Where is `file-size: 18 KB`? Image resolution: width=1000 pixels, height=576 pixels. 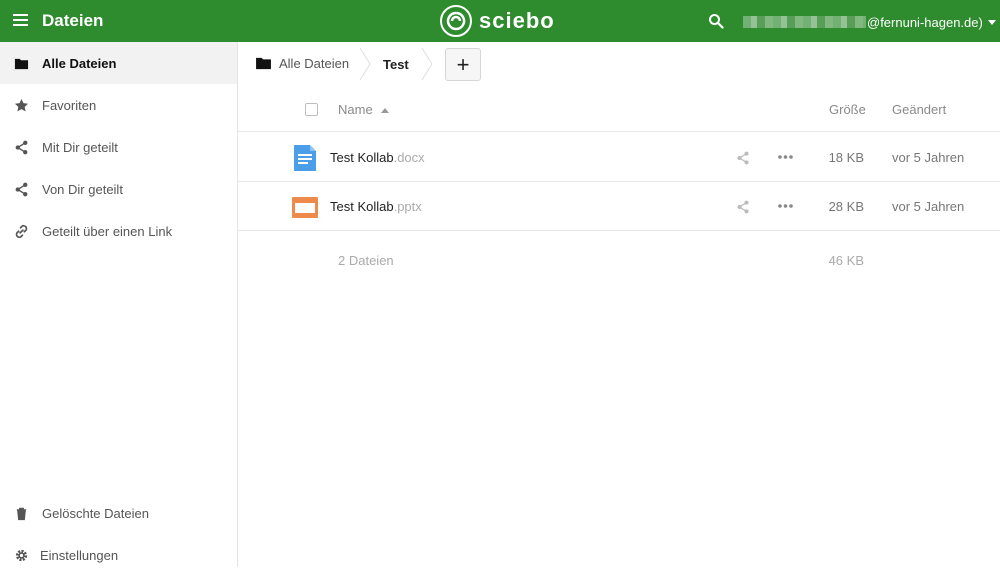
file-size: 18 KB is located at coordinates (846, 157).